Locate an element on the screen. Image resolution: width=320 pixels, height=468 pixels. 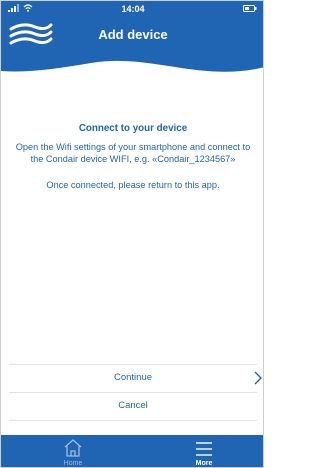
menu-icon is located at coordinates (204, 449).